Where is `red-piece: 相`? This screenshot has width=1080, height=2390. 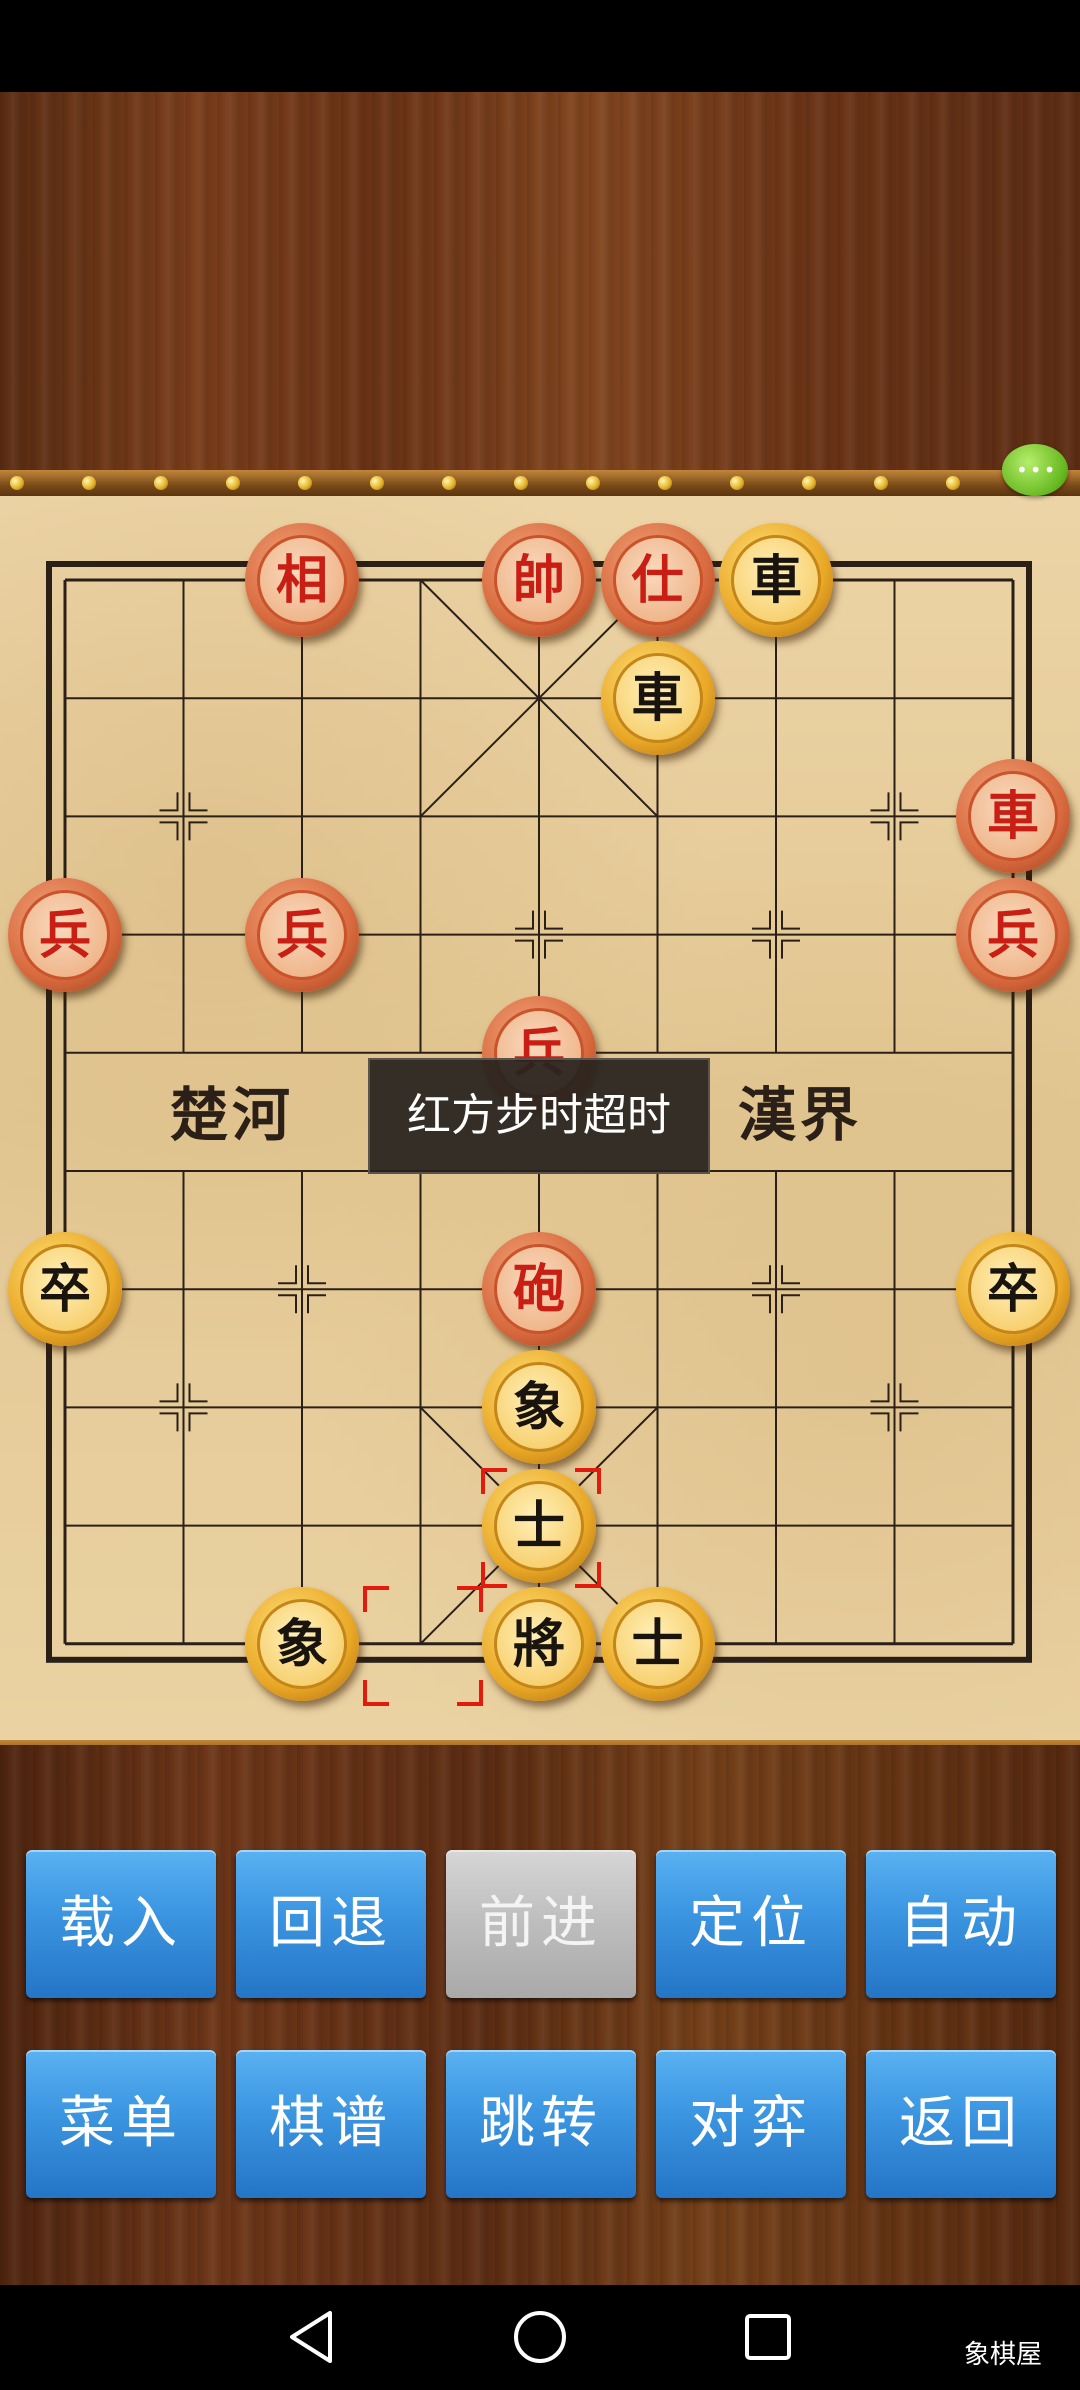
red-piece: 相 is located at coordinates (302, 580).